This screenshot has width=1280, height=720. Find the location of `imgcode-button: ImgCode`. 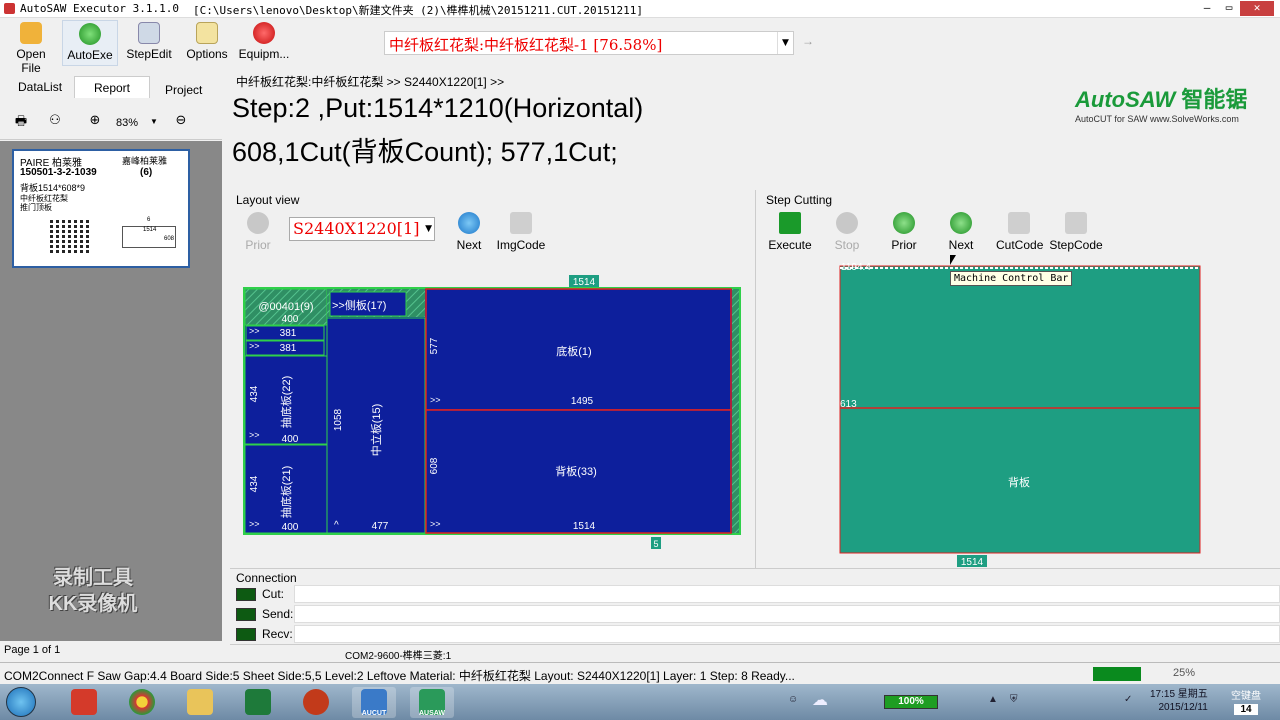

imgcode-button: ImgCode is located at coordinates (521, 232).